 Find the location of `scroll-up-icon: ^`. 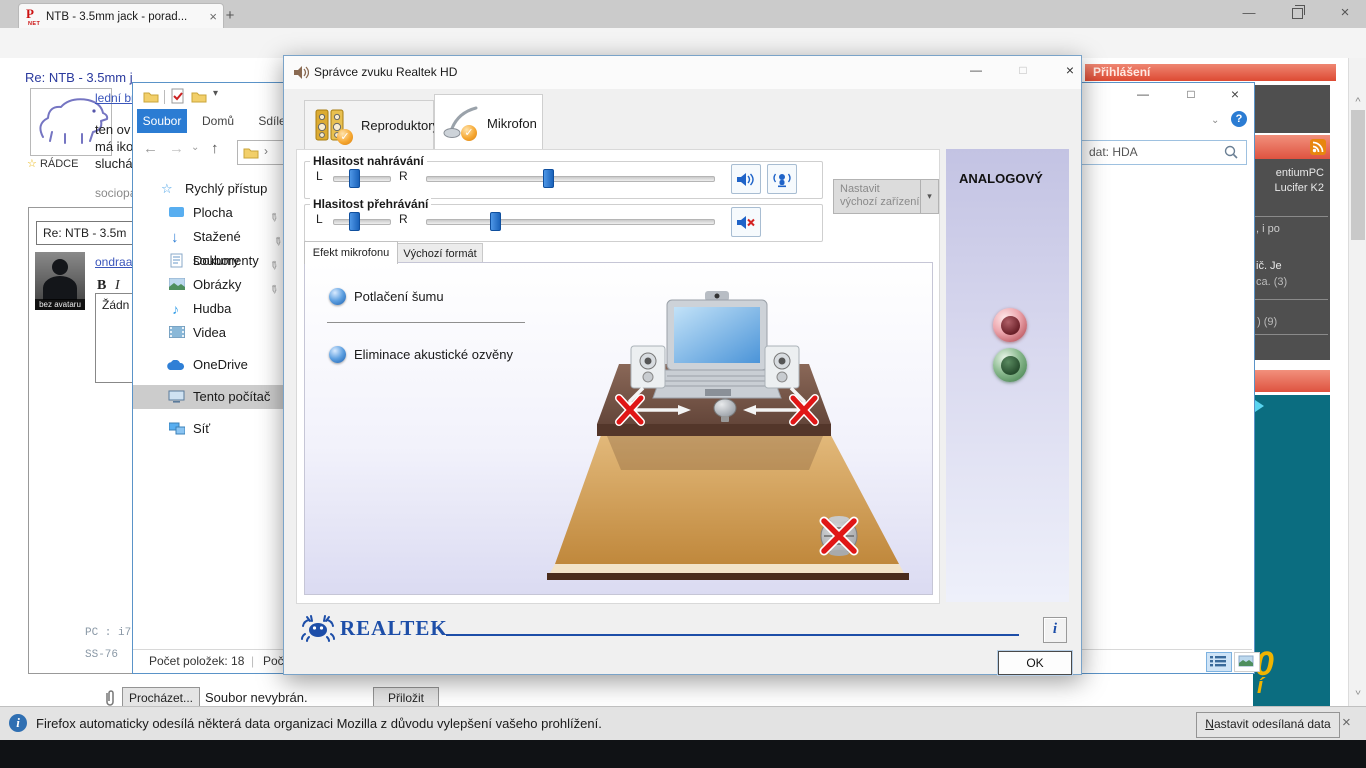

scroll-up-icon: ^ is located at coordinates (1357, 102).